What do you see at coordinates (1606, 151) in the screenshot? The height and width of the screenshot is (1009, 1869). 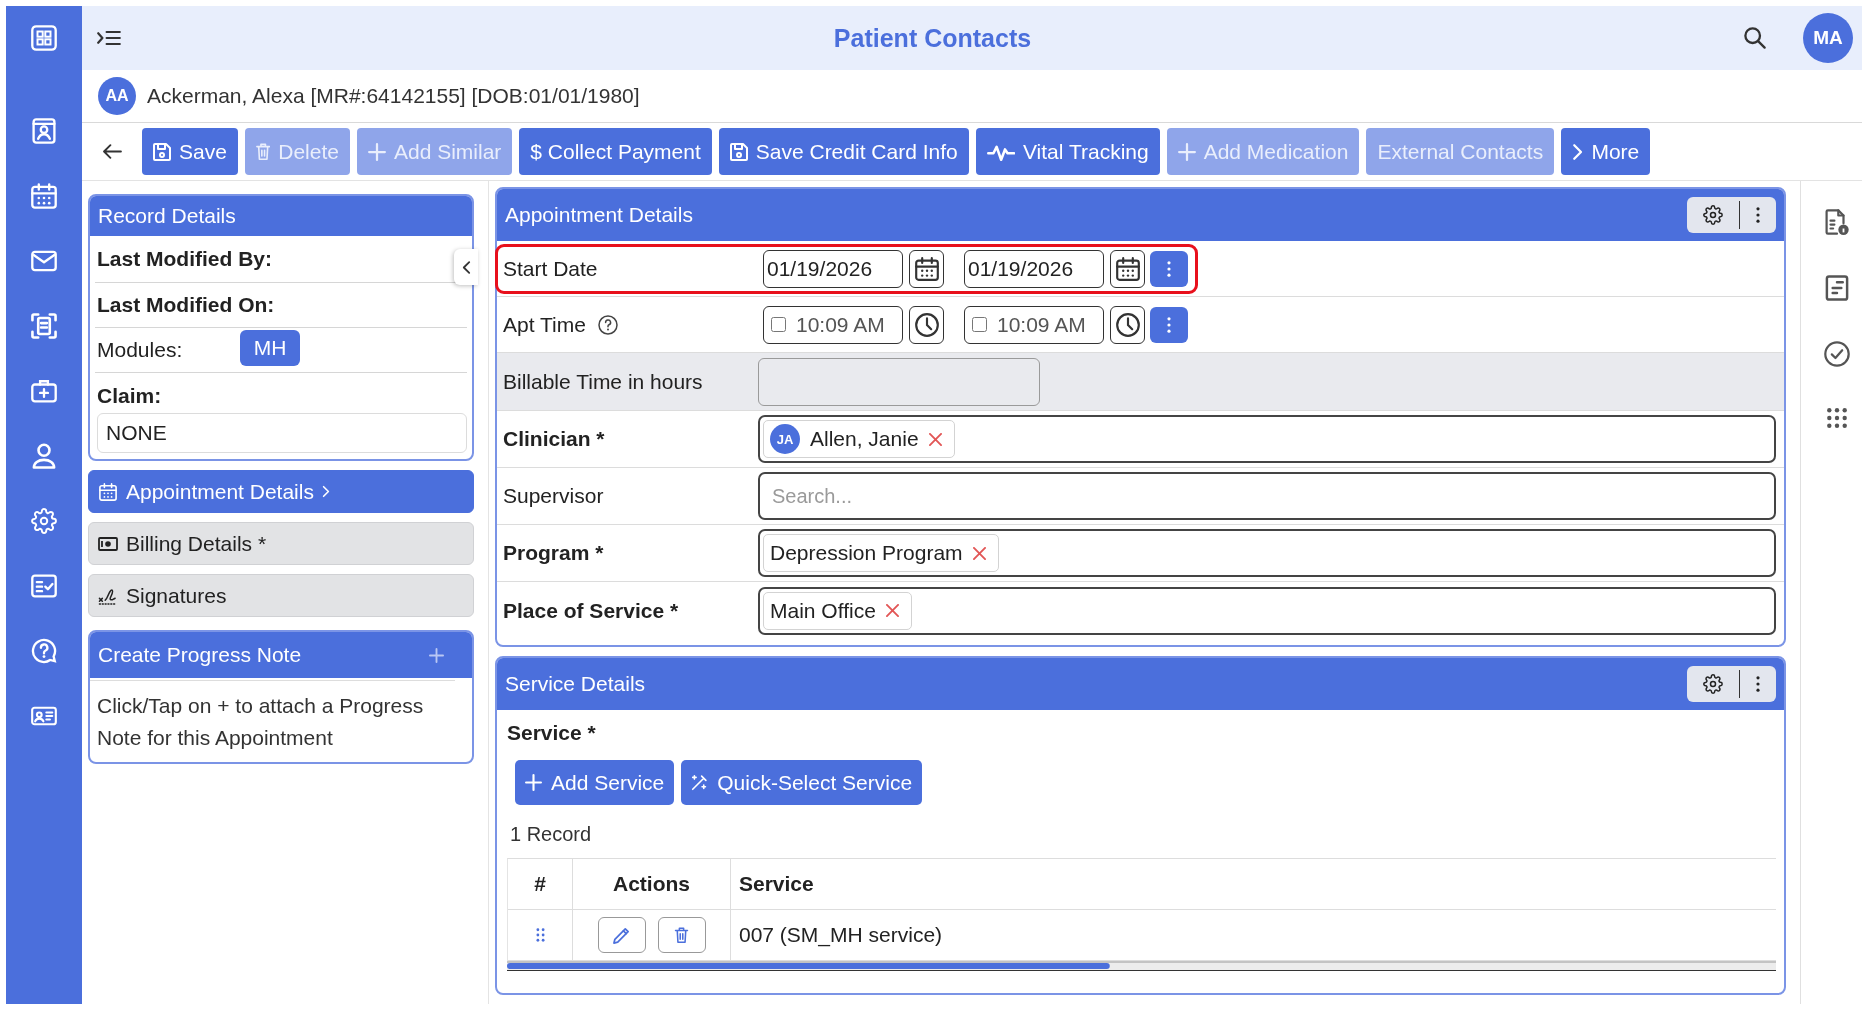 I see `toolbar-button: More` at bounding box center [1606, 151].